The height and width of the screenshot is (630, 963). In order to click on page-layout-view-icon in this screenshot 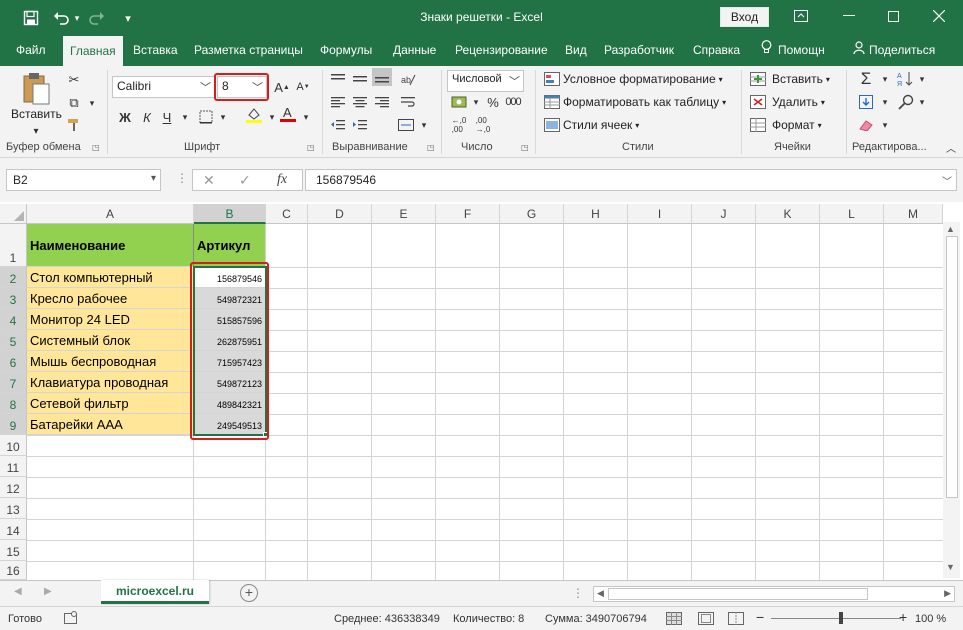, I will do `click(706, 620)`.